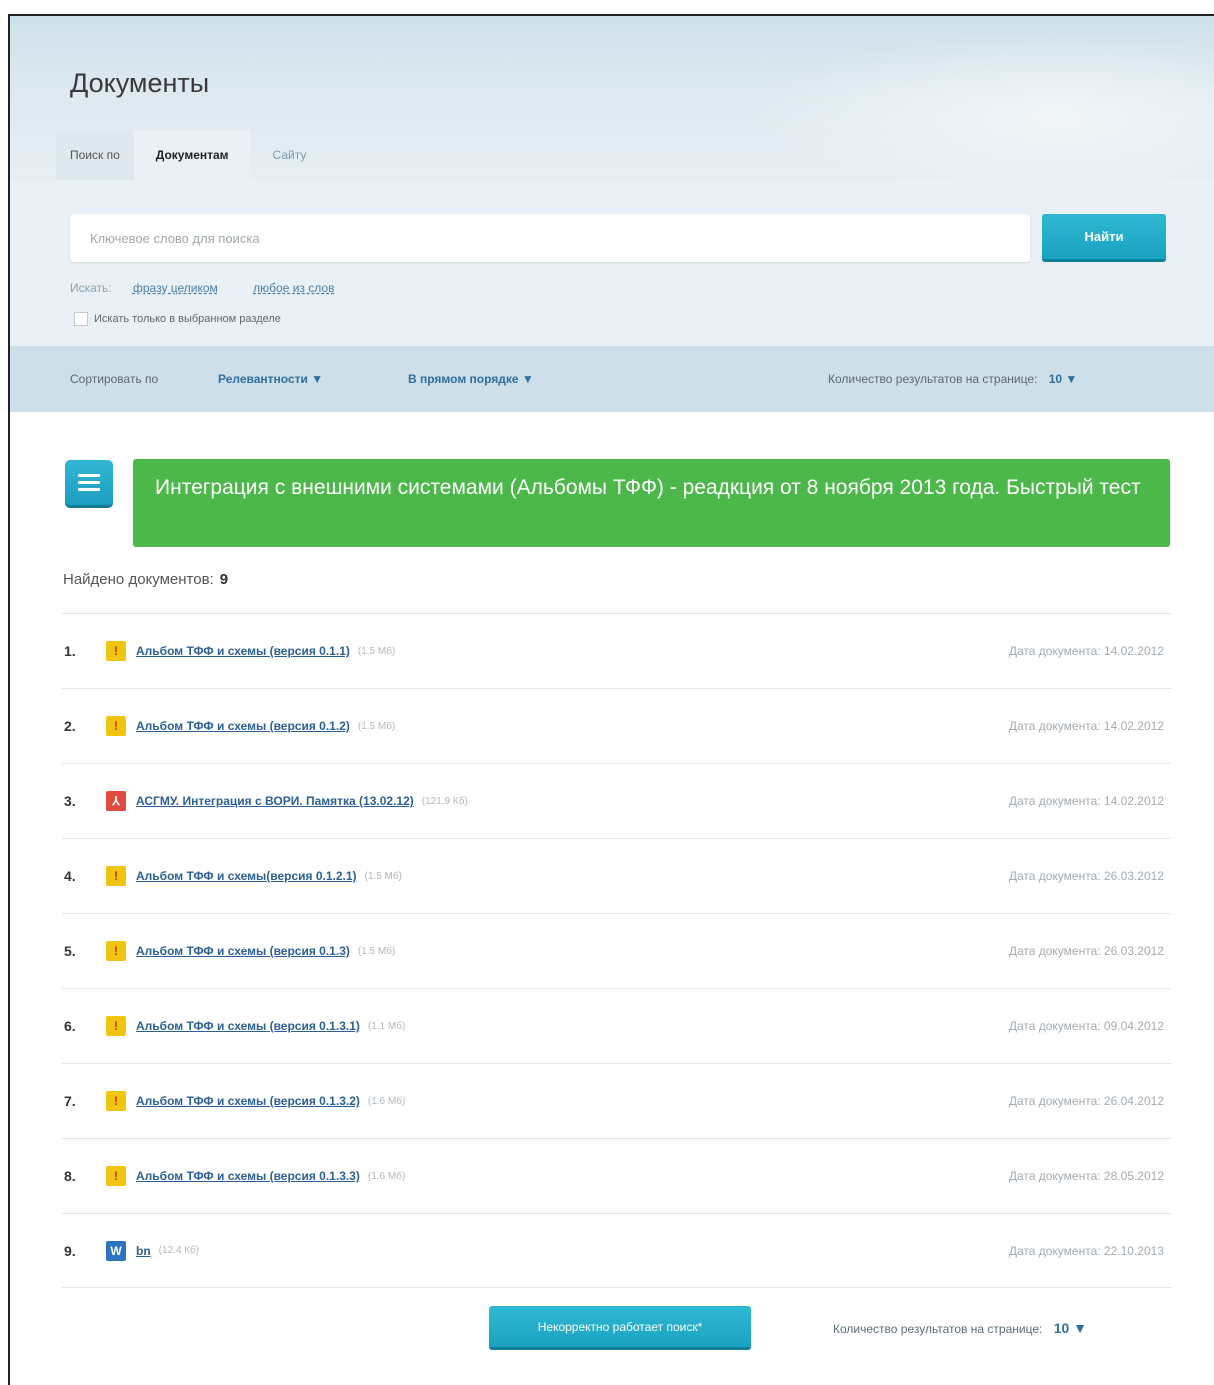  What do you see at coordinates (248, 1026) in the screenshot?
I see `result-link: Альбом ТФФ и схемы (версия 0.1.3.1)` at bounding box center [248, 1026].